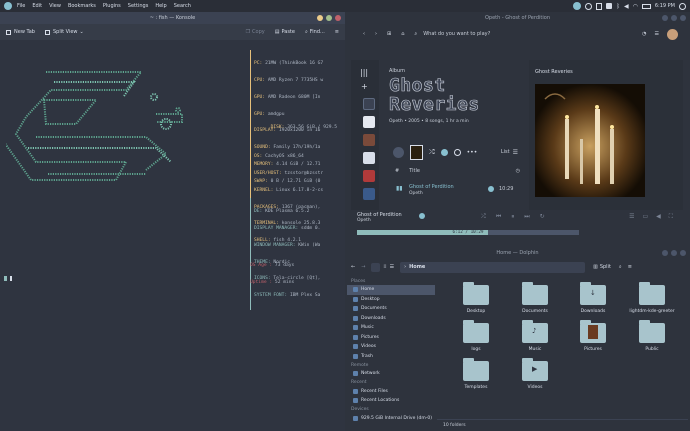 Image resolution: width=690 pixels, height=431 pixels. I want to click on menu-search: Search, so click(182, 6).